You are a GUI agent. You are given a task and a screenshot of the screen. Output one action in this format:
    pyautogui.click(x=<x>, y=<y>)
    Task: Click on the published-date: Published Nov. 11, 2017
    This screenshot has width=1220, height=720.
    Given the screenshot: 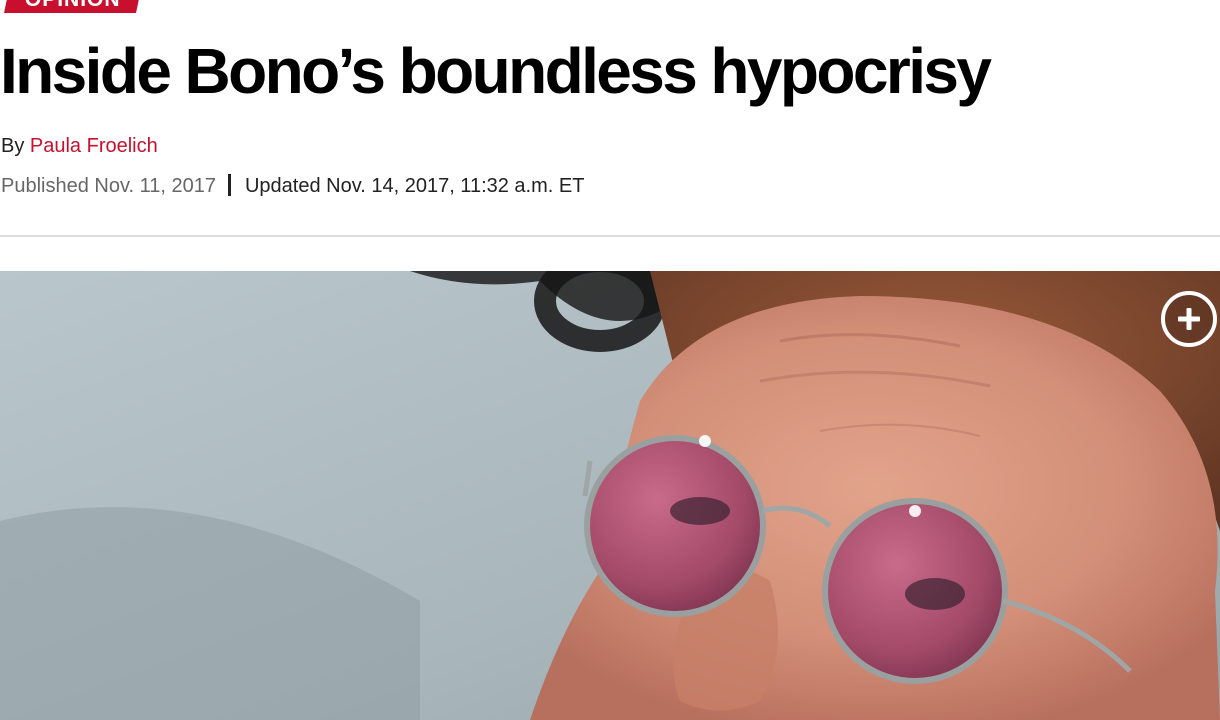 What is the action you would take?
    pyautogui.click(x=108, y=186)
    